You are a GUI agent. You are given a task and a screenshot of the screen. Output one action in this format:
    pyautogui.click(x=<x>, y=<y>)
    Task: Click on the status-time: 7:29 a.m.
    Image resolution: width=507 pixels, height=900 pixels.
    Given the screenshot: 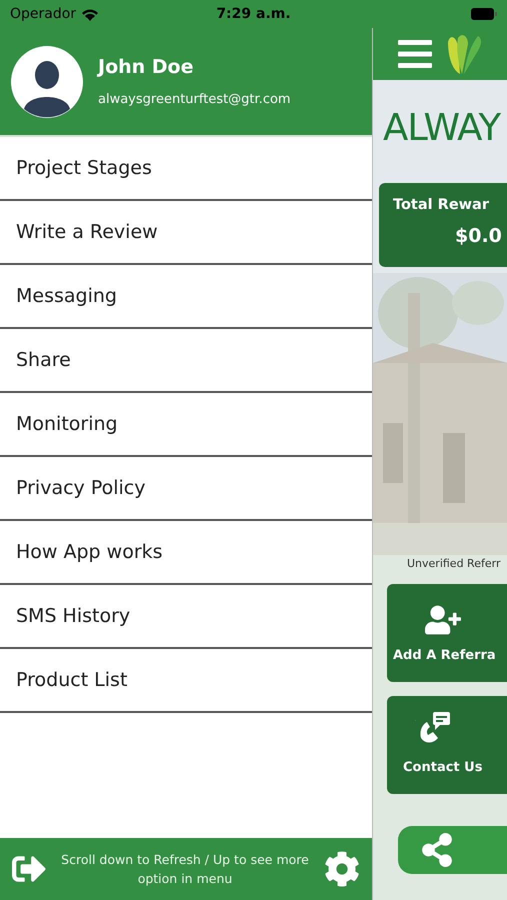 What is the action you would take?
    pyautogui.click(x=253, y=14)
    